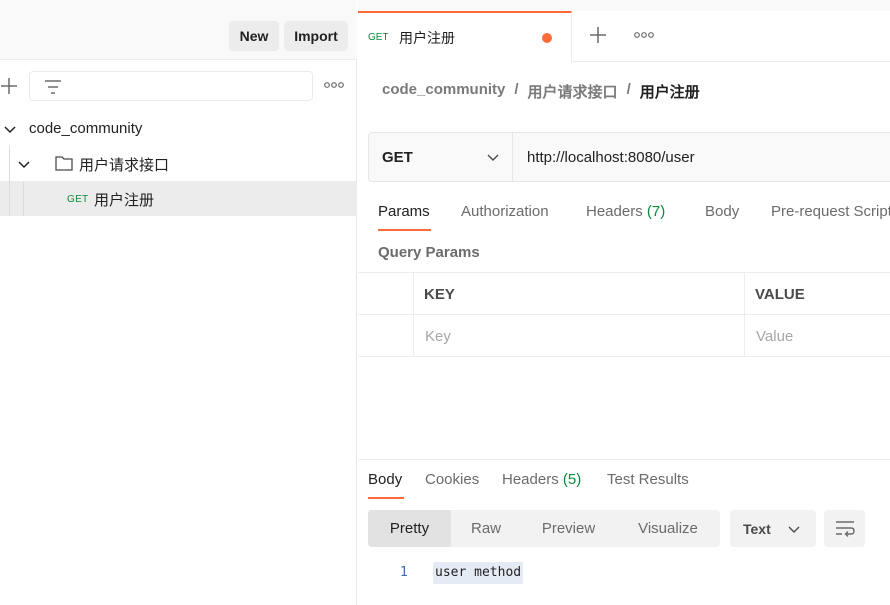  What do you see at coordinates (429, 252) in the screenshot?
I see `query-params-title: Query Params` at bounding box center [429, 252].